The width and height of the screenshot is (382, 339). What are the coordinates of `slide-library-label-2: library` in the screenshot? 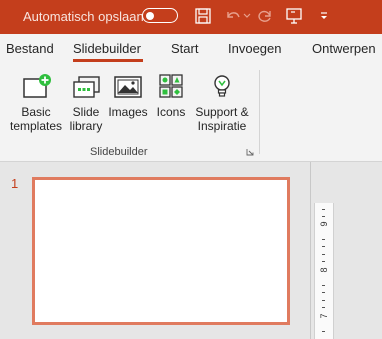 It's located at (86, 126).